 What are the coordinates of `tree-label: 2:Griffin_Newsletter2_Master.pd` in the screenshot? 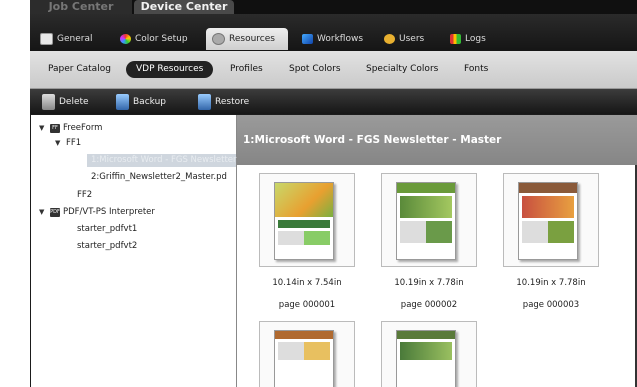 It's located at (159, 177).